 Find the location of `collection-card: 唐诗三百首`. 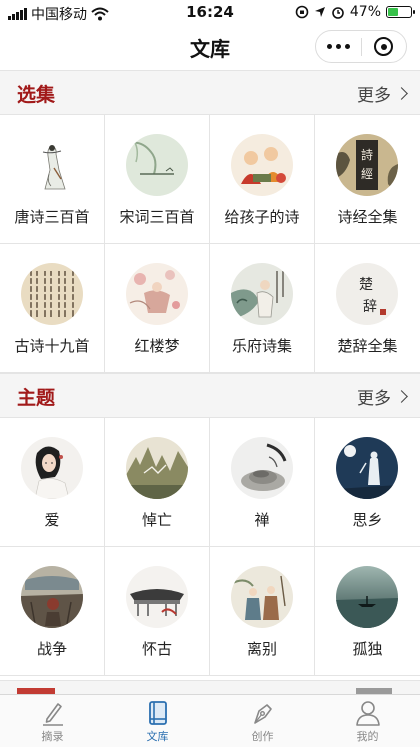

collection-card: 唐诗三百首 is located at coordinates (52, 179).